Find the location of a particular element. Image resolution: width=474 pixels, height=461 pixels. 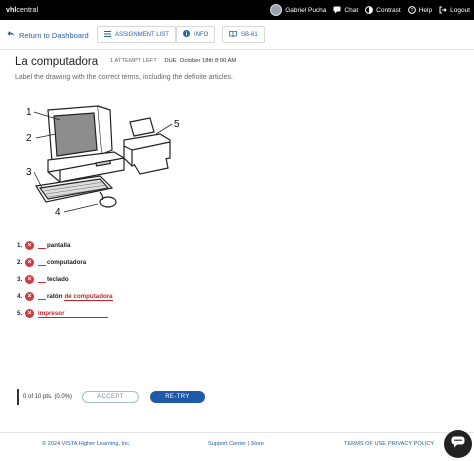

due-label: DUE October 18th 8:00 AM is located at coordinates (200, 61).